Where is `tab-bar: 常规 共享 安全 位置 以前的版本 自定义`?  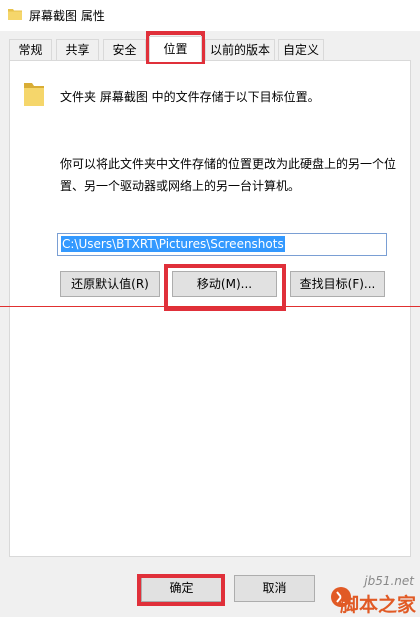 tab-bar: 常规 共享 安全 位置 以前的版本 自定义 is located at coordinates (210, 46).